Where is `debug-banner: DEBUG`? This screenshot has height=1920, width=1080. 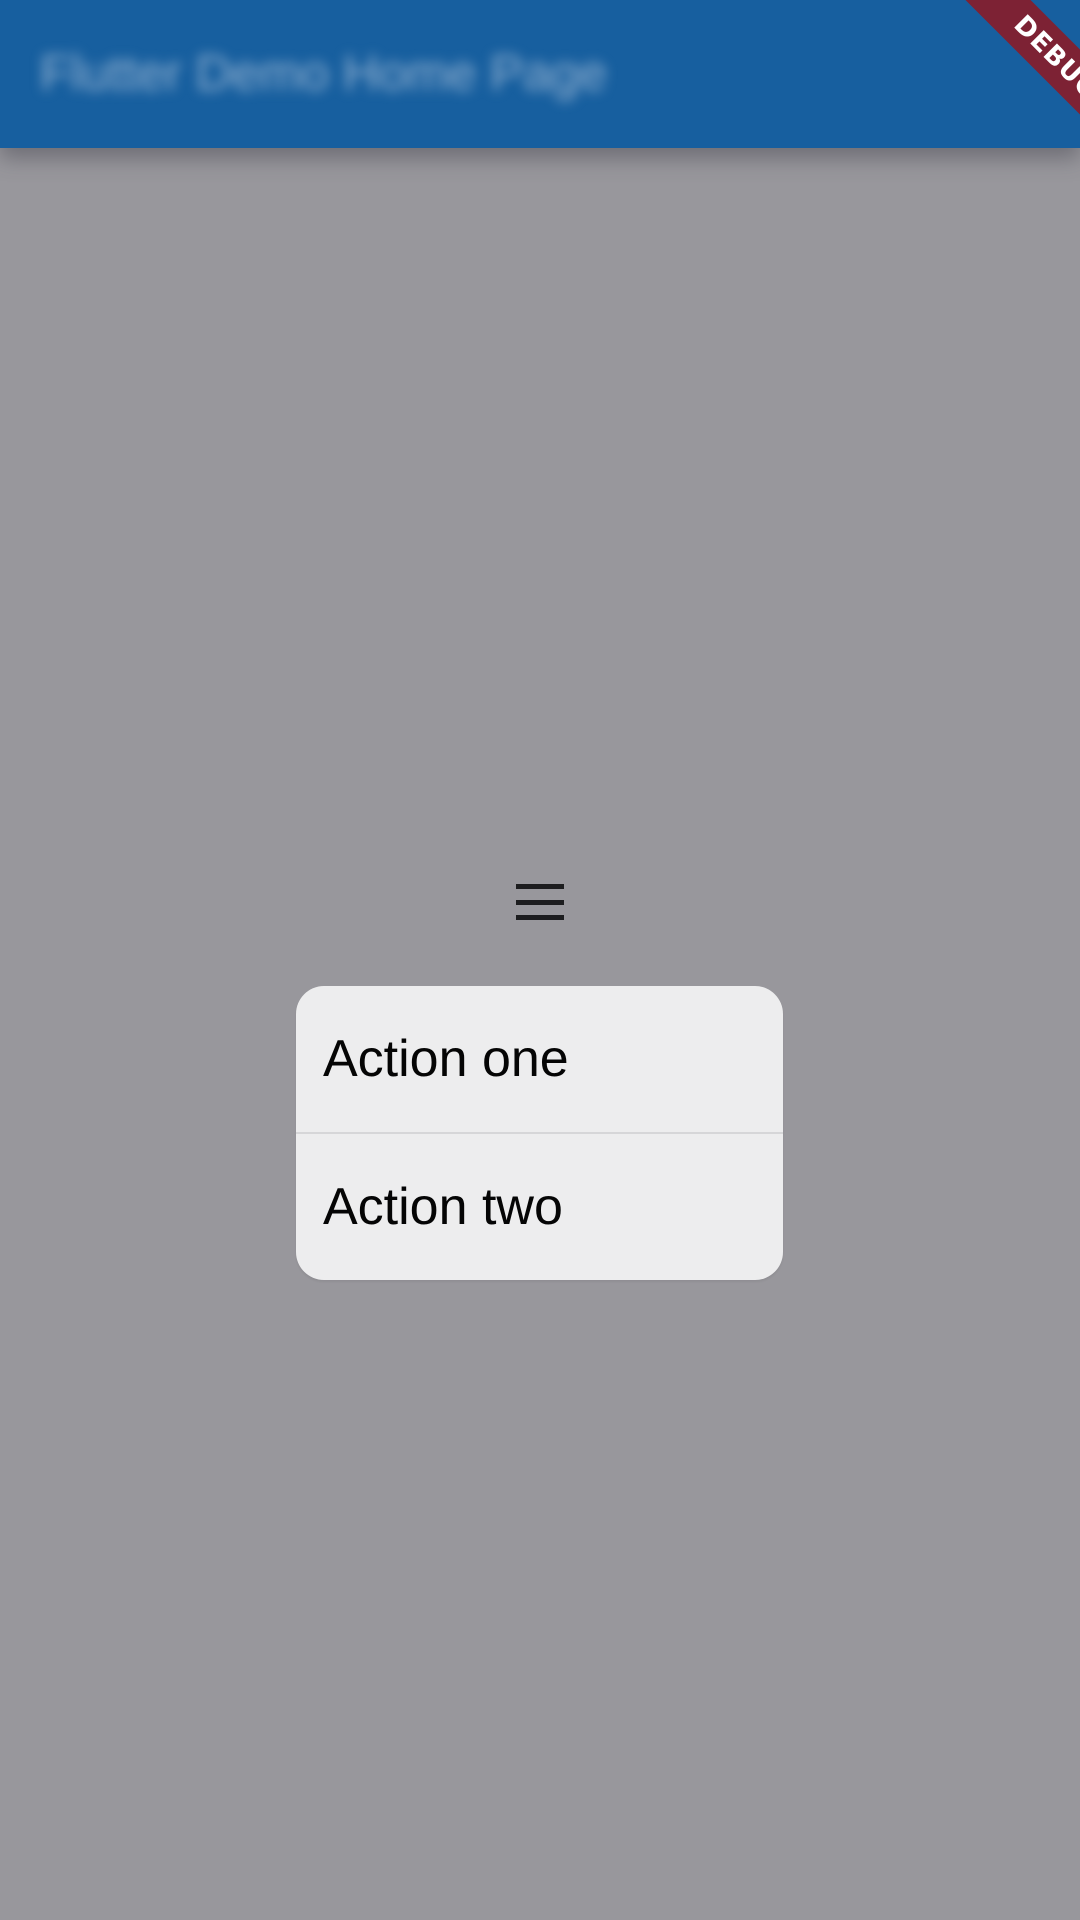 debug-banner: DEBUG is located at coordinates (1013, 75).